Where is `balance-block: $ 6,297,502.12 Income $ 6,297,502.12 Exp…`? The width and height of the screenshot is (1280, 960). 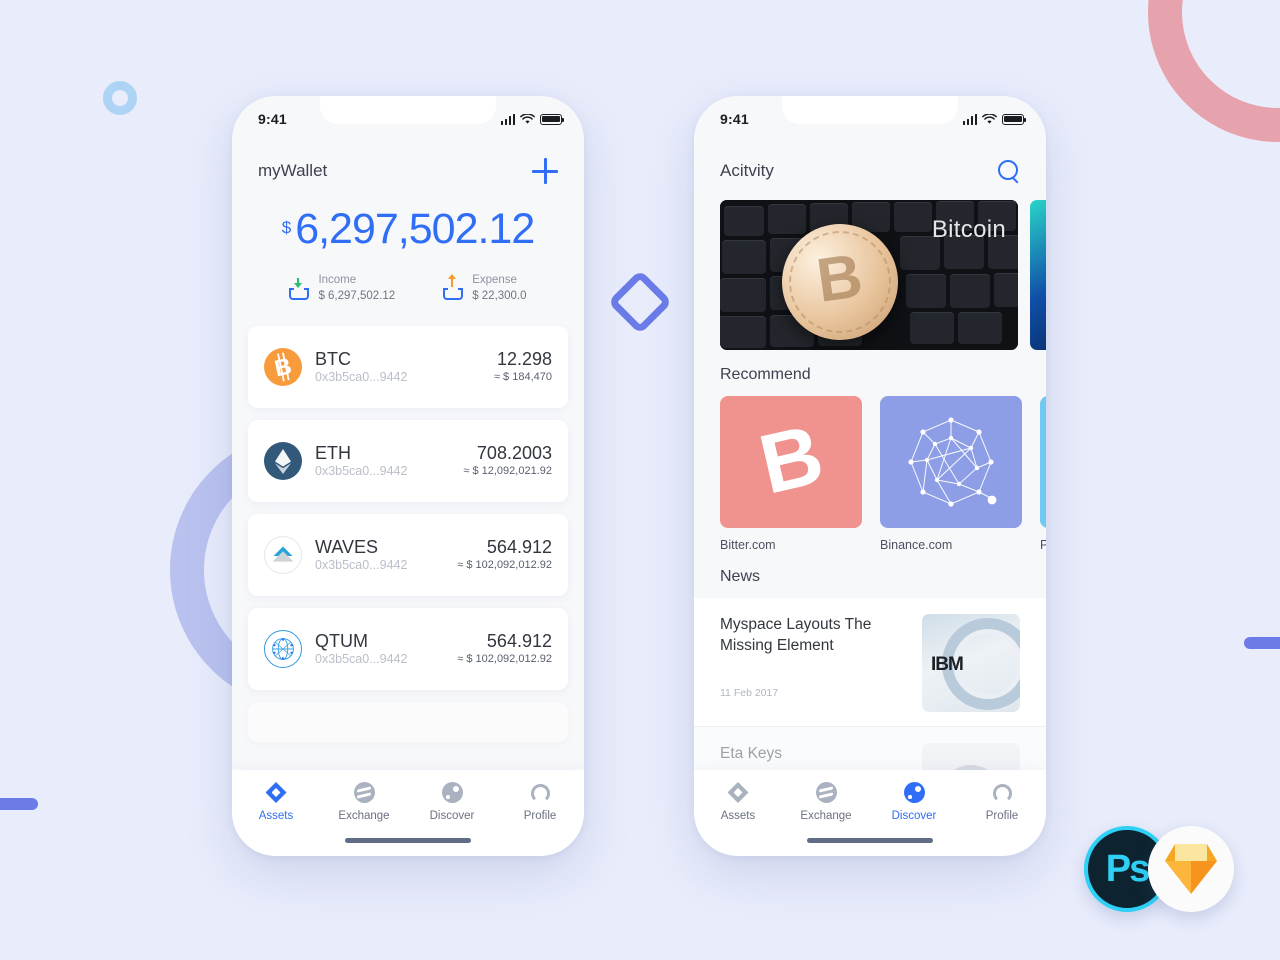
balance-block: $ 6,297,502.12 Income $ 6,297,502.12 Exp… is located at coordinates (408, 254).